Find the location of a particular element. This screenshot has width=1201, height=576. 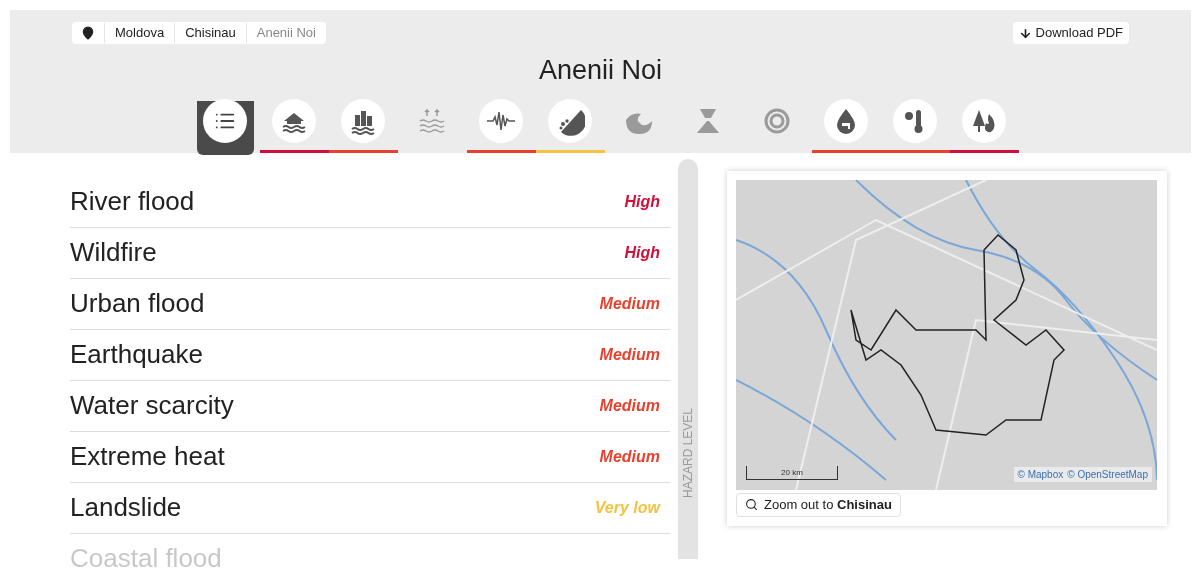

hazard-row: Extreme heat Medium is located at coordinates (370, 457).